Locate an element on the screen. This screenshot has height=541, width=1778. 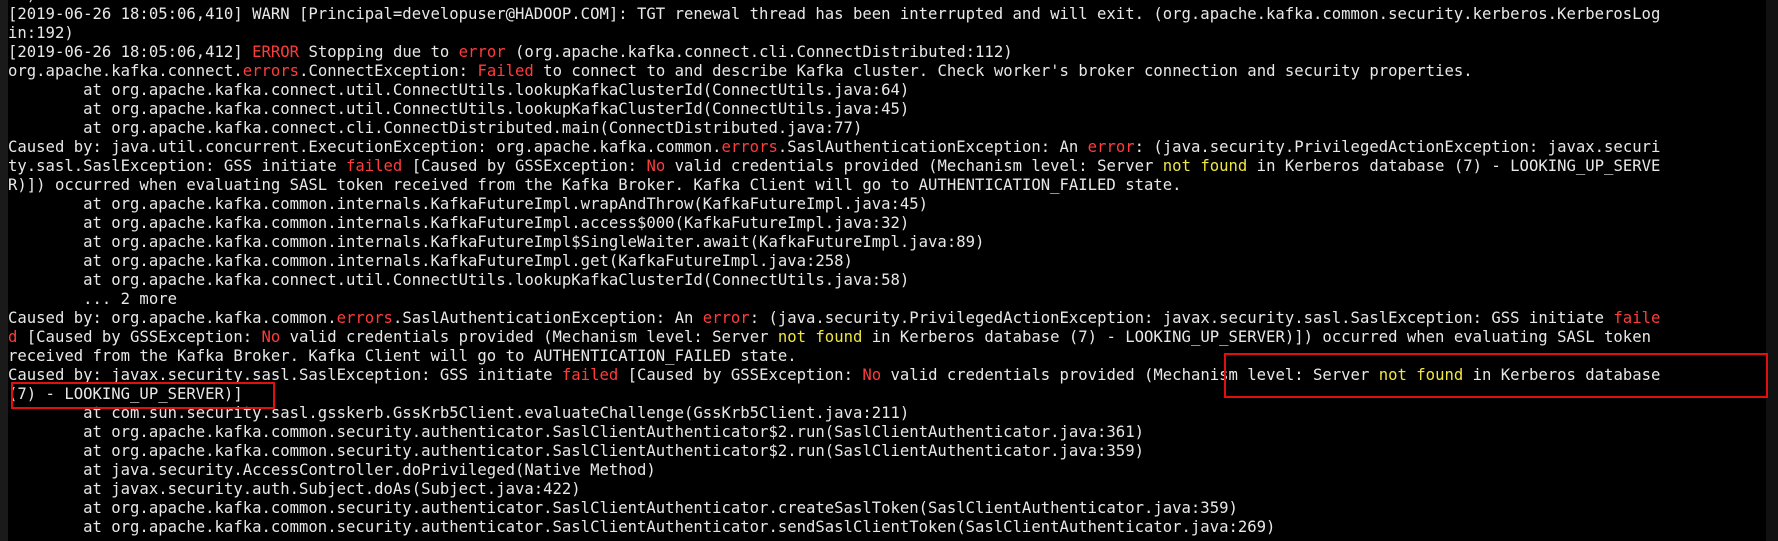
log-text: Stopping due to is located at coordinates (379, 52).